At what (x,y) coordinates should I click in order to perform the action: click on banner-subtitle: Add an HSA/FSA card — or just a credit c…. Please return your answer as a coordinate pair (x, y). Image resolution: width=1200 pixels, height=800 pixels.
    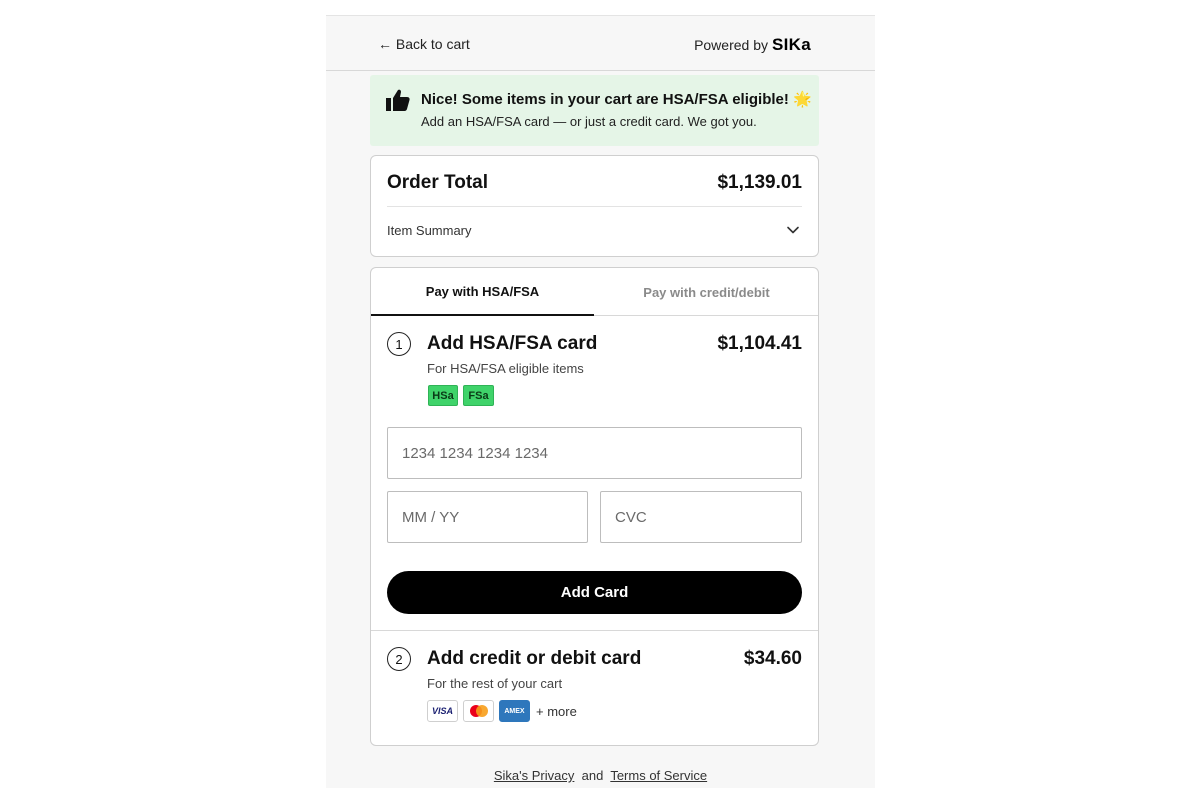
    Looking at the image, I should click on (589, 121).